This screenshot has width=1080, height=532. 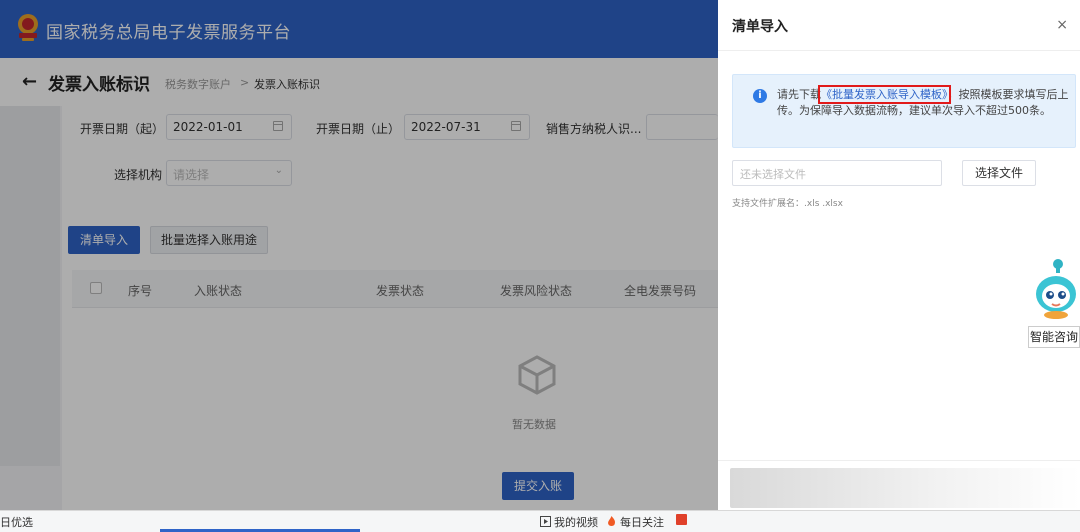 I want to click on drawer-title: 清单导入, so click(x=760, y=27).